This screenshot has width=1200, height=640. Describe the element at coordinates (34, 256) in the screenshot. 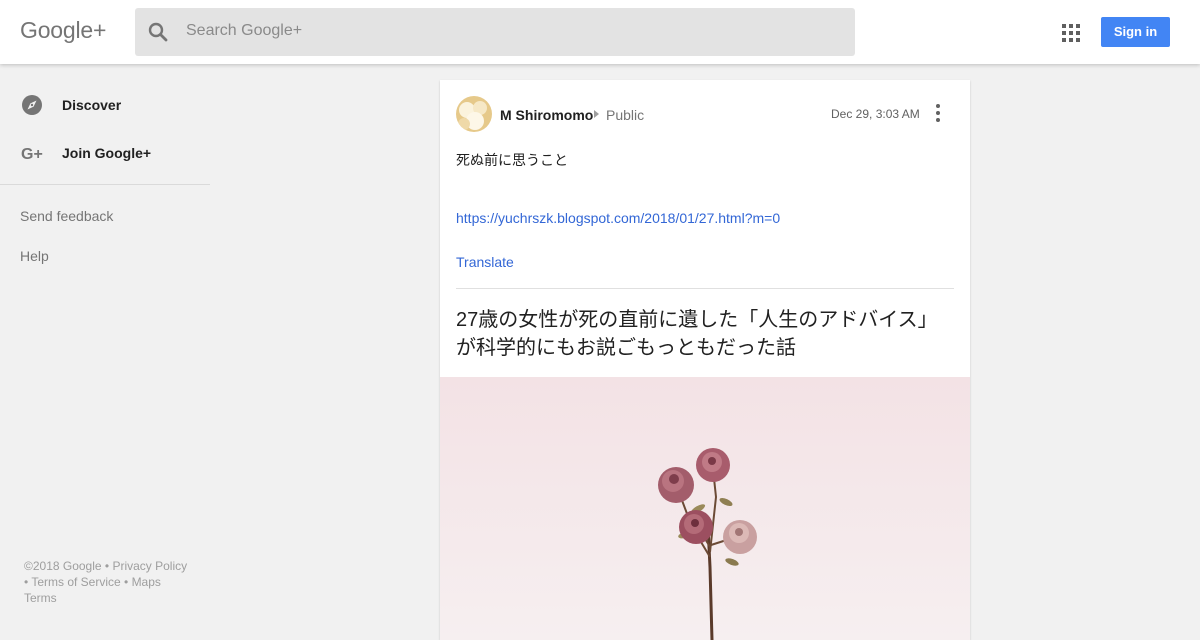

I see `help-link: Help` at that location.